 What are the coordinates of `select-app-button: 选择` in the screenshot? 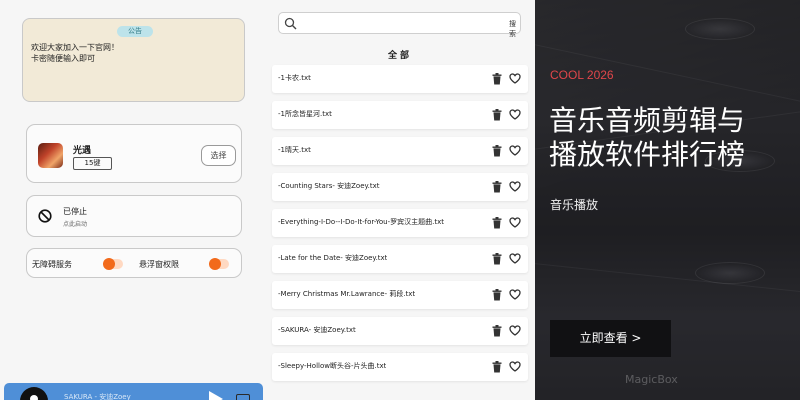 It's located at (218, 155).